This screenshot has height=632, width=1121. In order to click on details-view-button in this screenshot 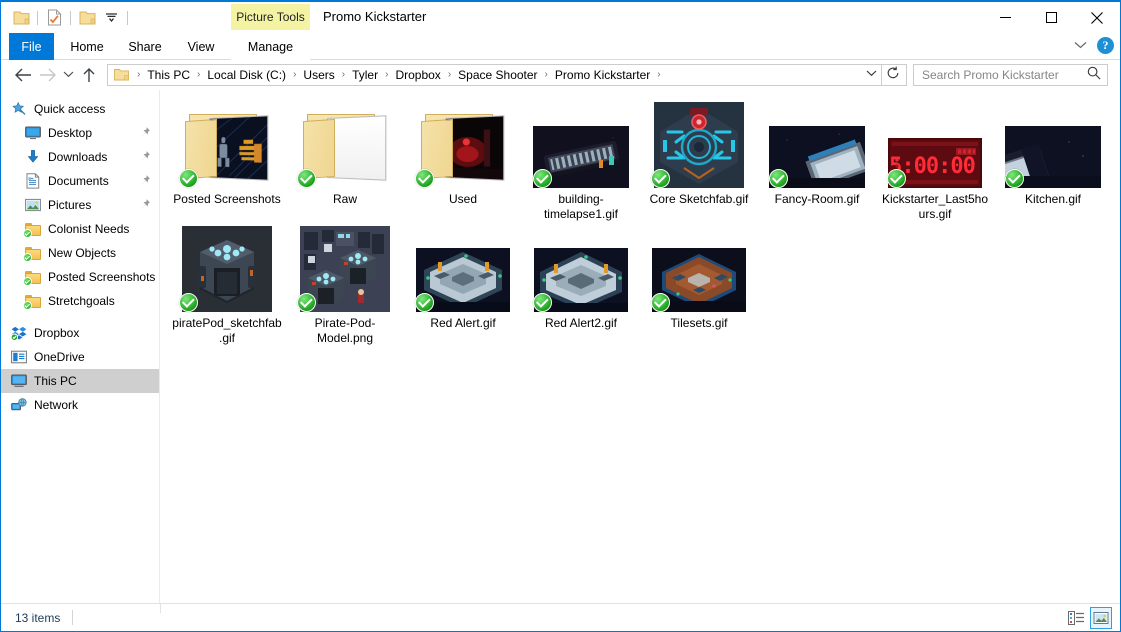, I will do `click(1076, 618)`.